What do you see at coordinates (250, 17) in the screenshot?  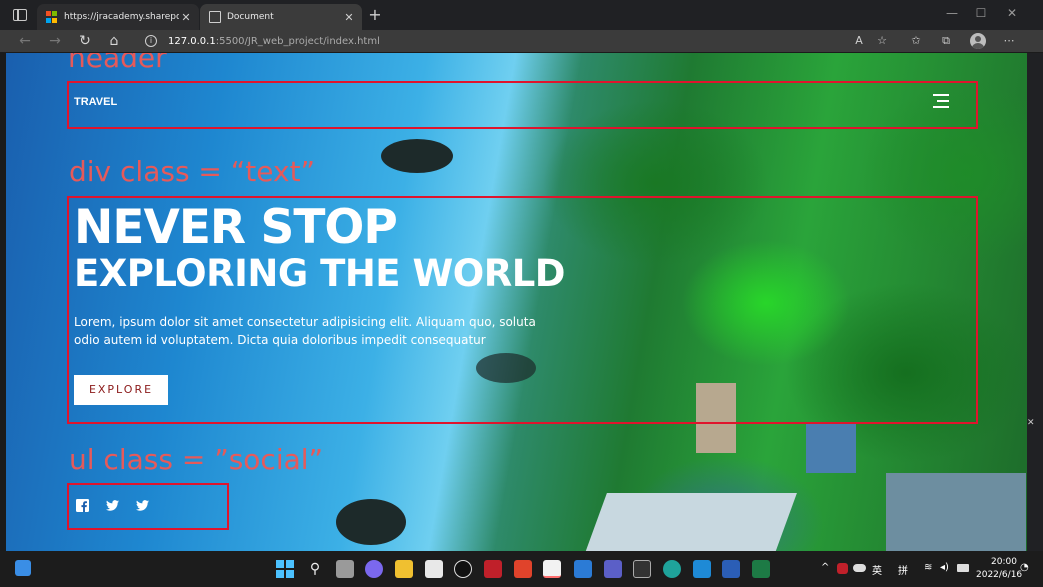 I see `tab-title: Document` at bounding box center [250, 17].